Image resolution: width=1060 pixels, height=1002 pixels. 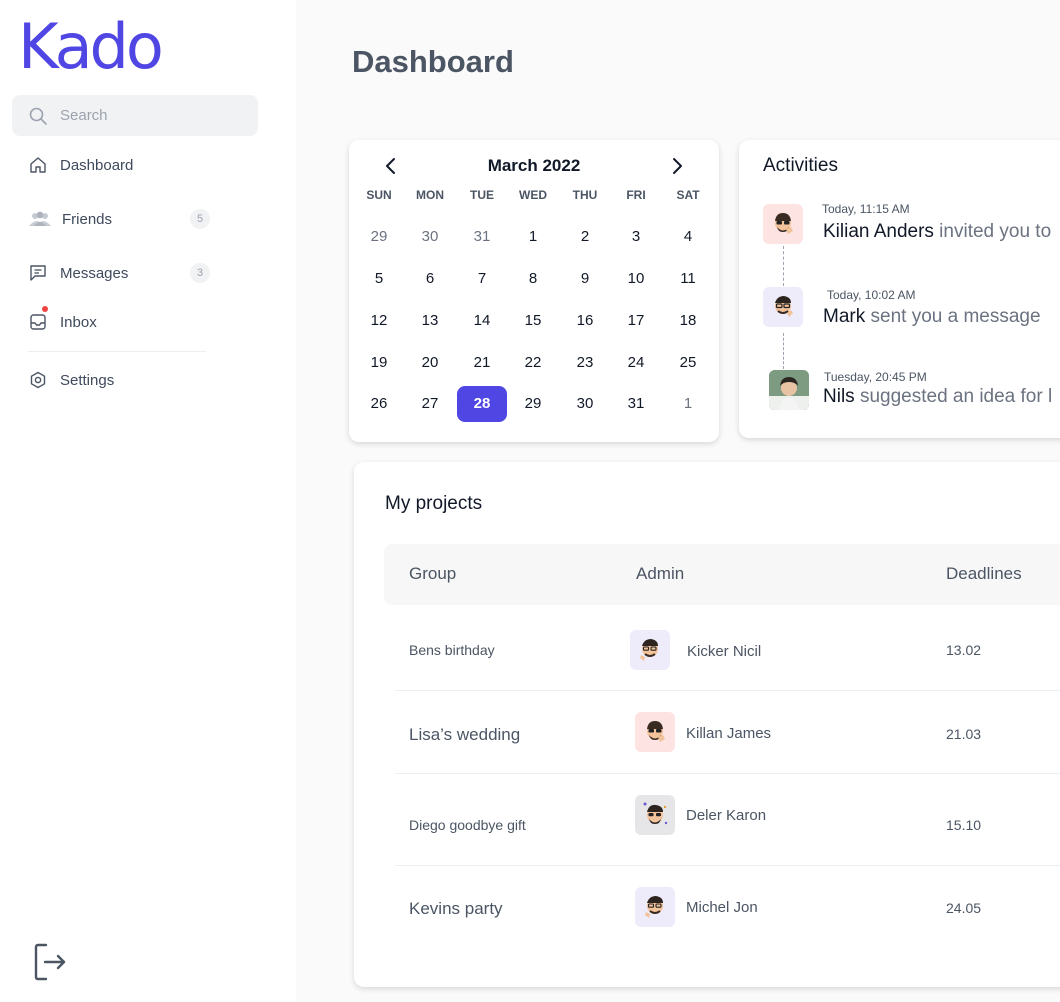 What do you see at coordinates (78, 322) in the screenshot?
I see `sidebar-item-label: Inbox` at bounding box center [78, 322].